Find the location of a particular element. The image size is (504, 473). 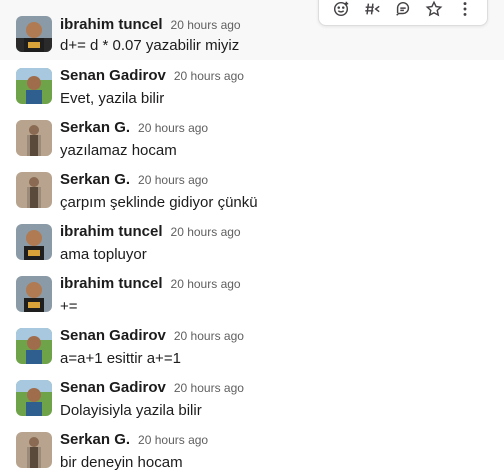

message-text: a=a+1 esittir a+=1 is located at coordinates (120, 358).